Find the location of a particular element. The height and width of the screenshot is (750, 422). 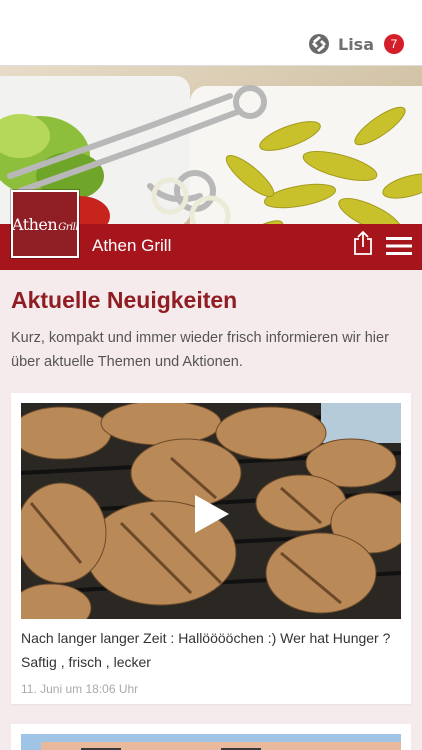

play-icon is located at coordinates (212, 514).